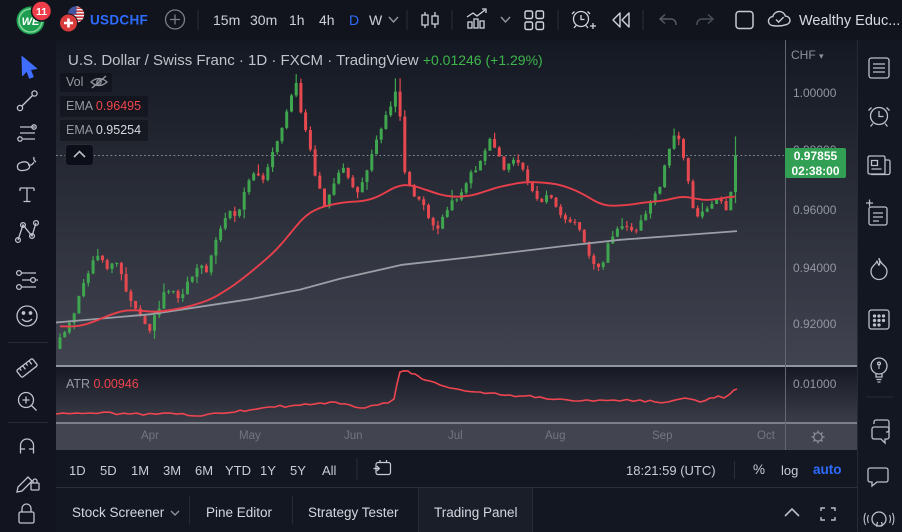 The image size is (902, 532). I want to click on svg-text: 15m, so click(226, 20).